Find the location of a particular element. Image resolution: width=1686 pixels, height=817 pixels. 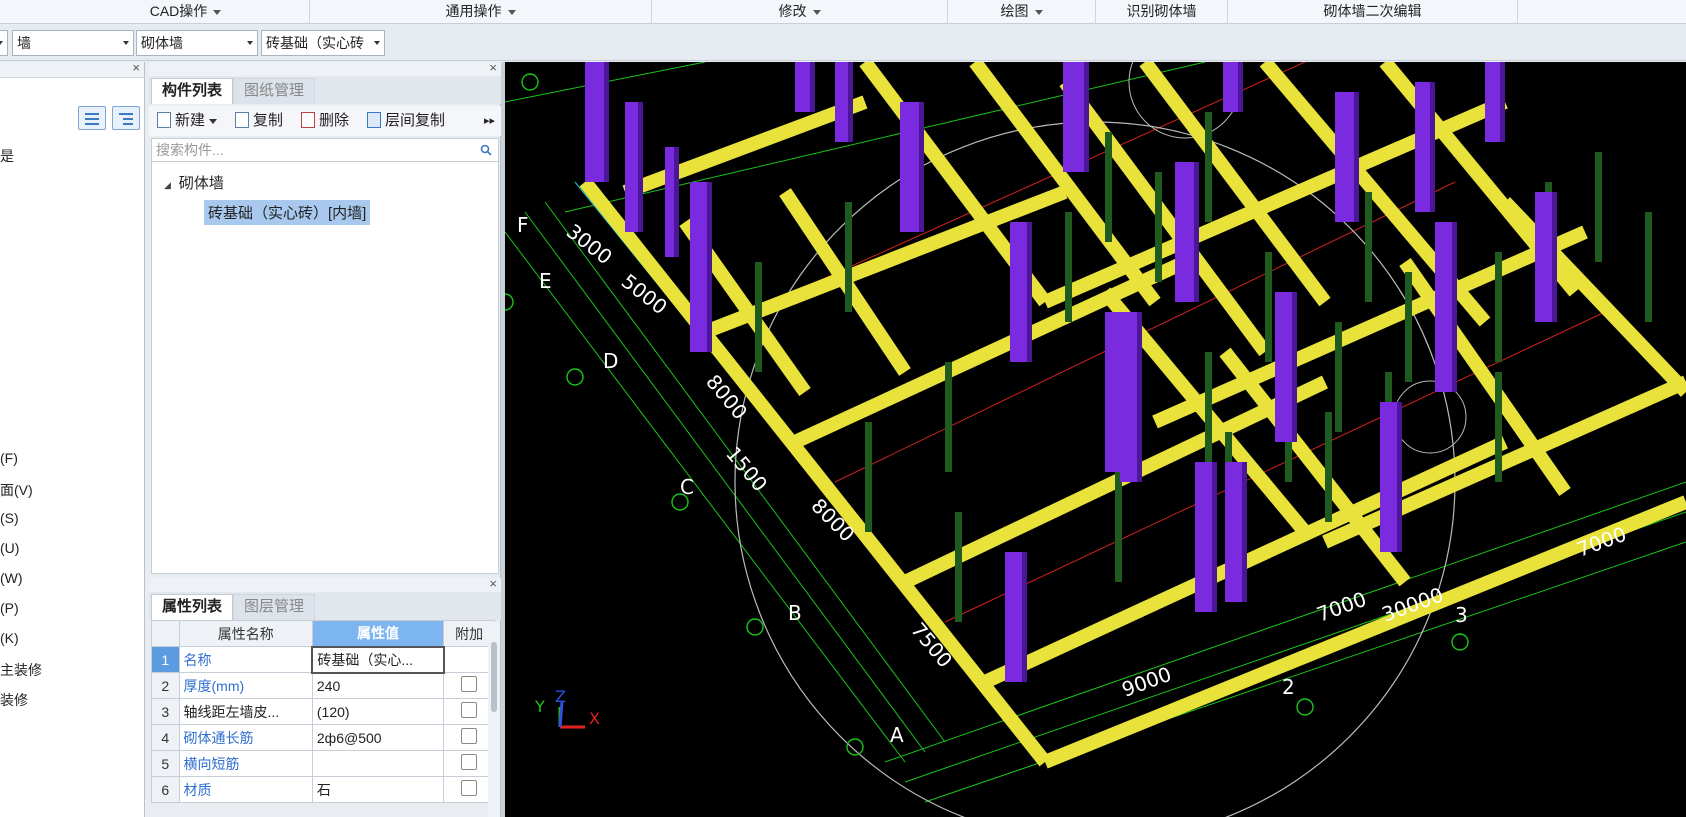

nav-item: (U) is located at coordinates (9, 548).